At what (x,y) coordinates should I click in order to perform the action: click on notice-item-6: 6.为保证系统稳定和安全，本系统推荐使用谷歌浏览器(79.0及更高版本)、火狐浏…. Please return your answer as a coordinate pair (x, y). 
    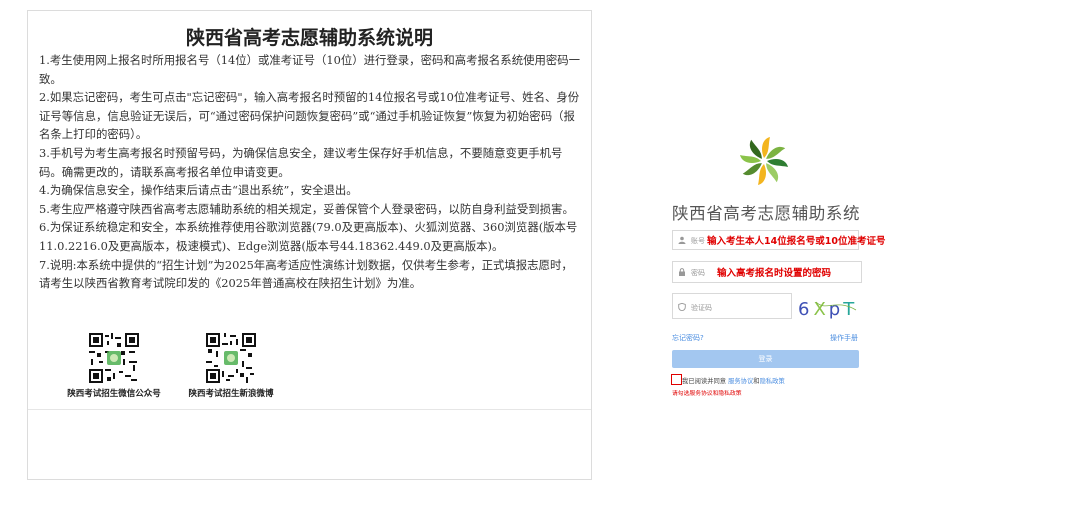
    Looking at the image, I should click on (308, 236).